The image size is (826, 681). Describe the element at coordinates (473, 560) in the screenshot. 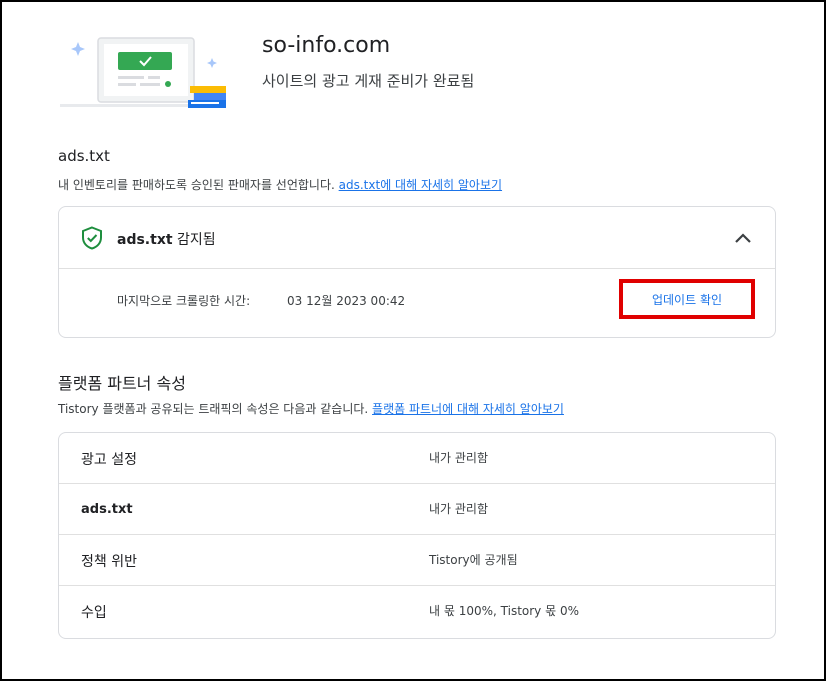

I see `property-value: Tistory에 공개됨` at that location.